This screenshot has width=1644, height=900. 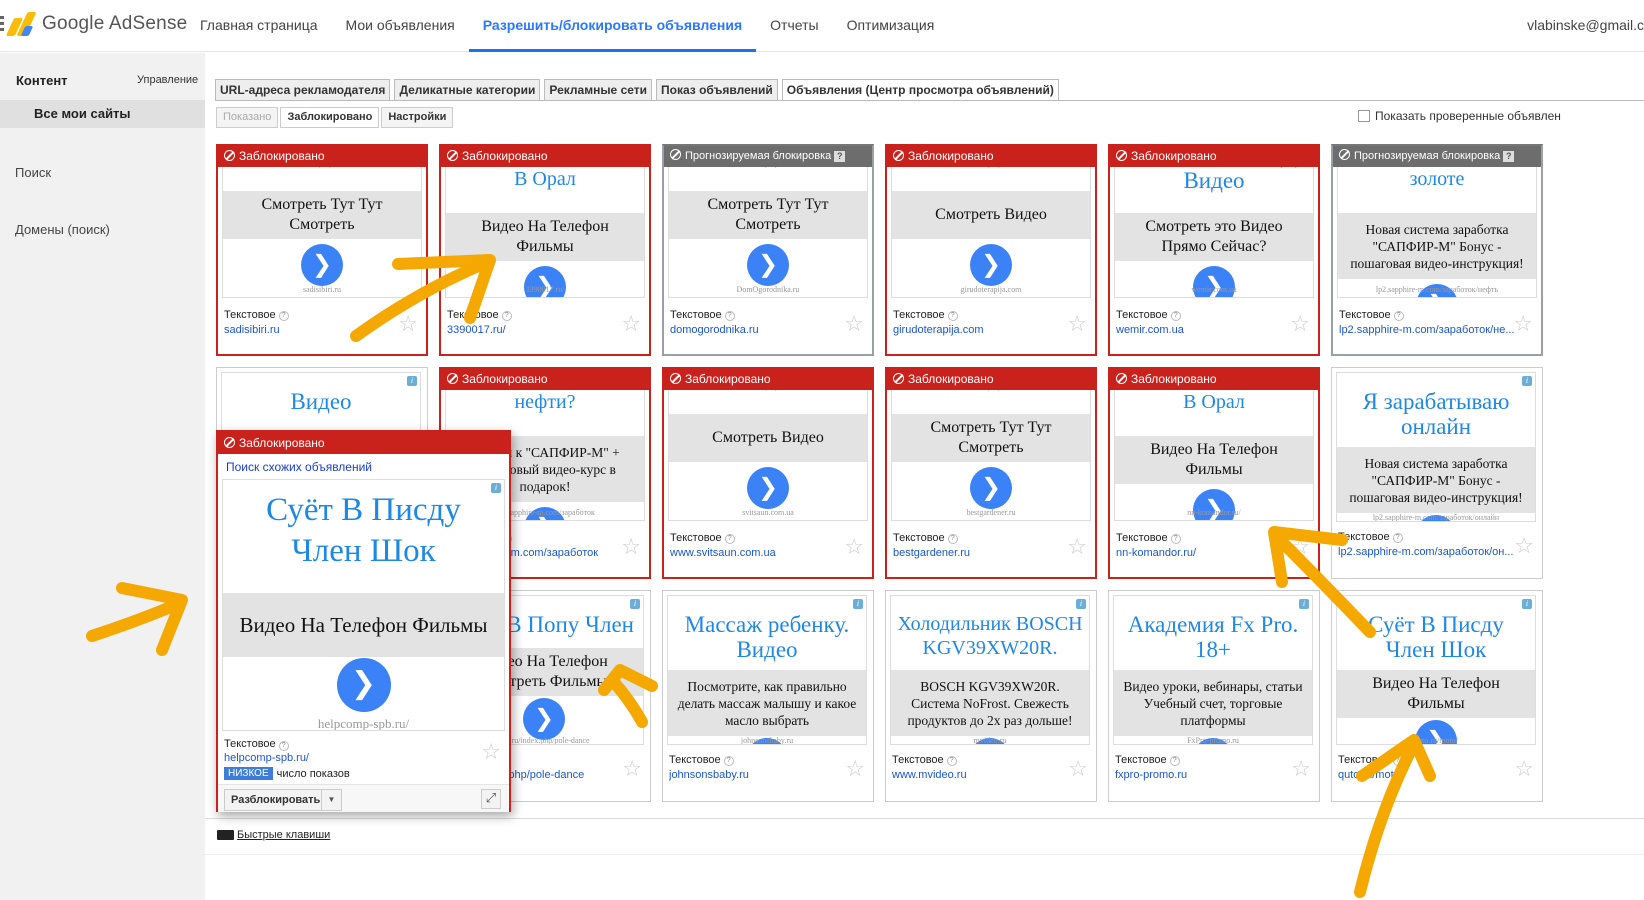 What do you see at coordinates (303, 90) in the screenshot?
I see `tab-advertiser-urls: URL-адреса рекламодателя` at bounding box center [303, 90].